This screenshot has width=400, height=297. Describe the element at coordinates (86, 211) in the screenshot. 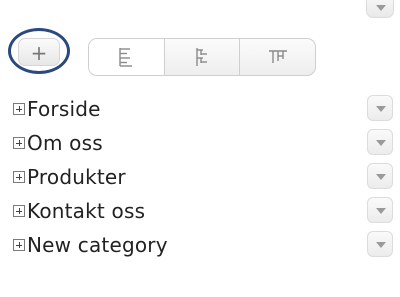

I see `tree-item-label: Kontakt oss` at that location.